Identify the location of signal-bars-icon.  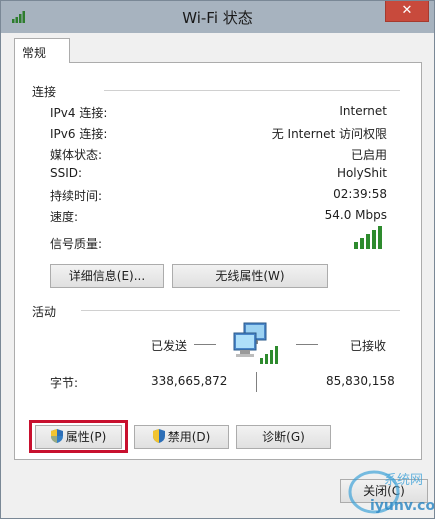
(368, 237).